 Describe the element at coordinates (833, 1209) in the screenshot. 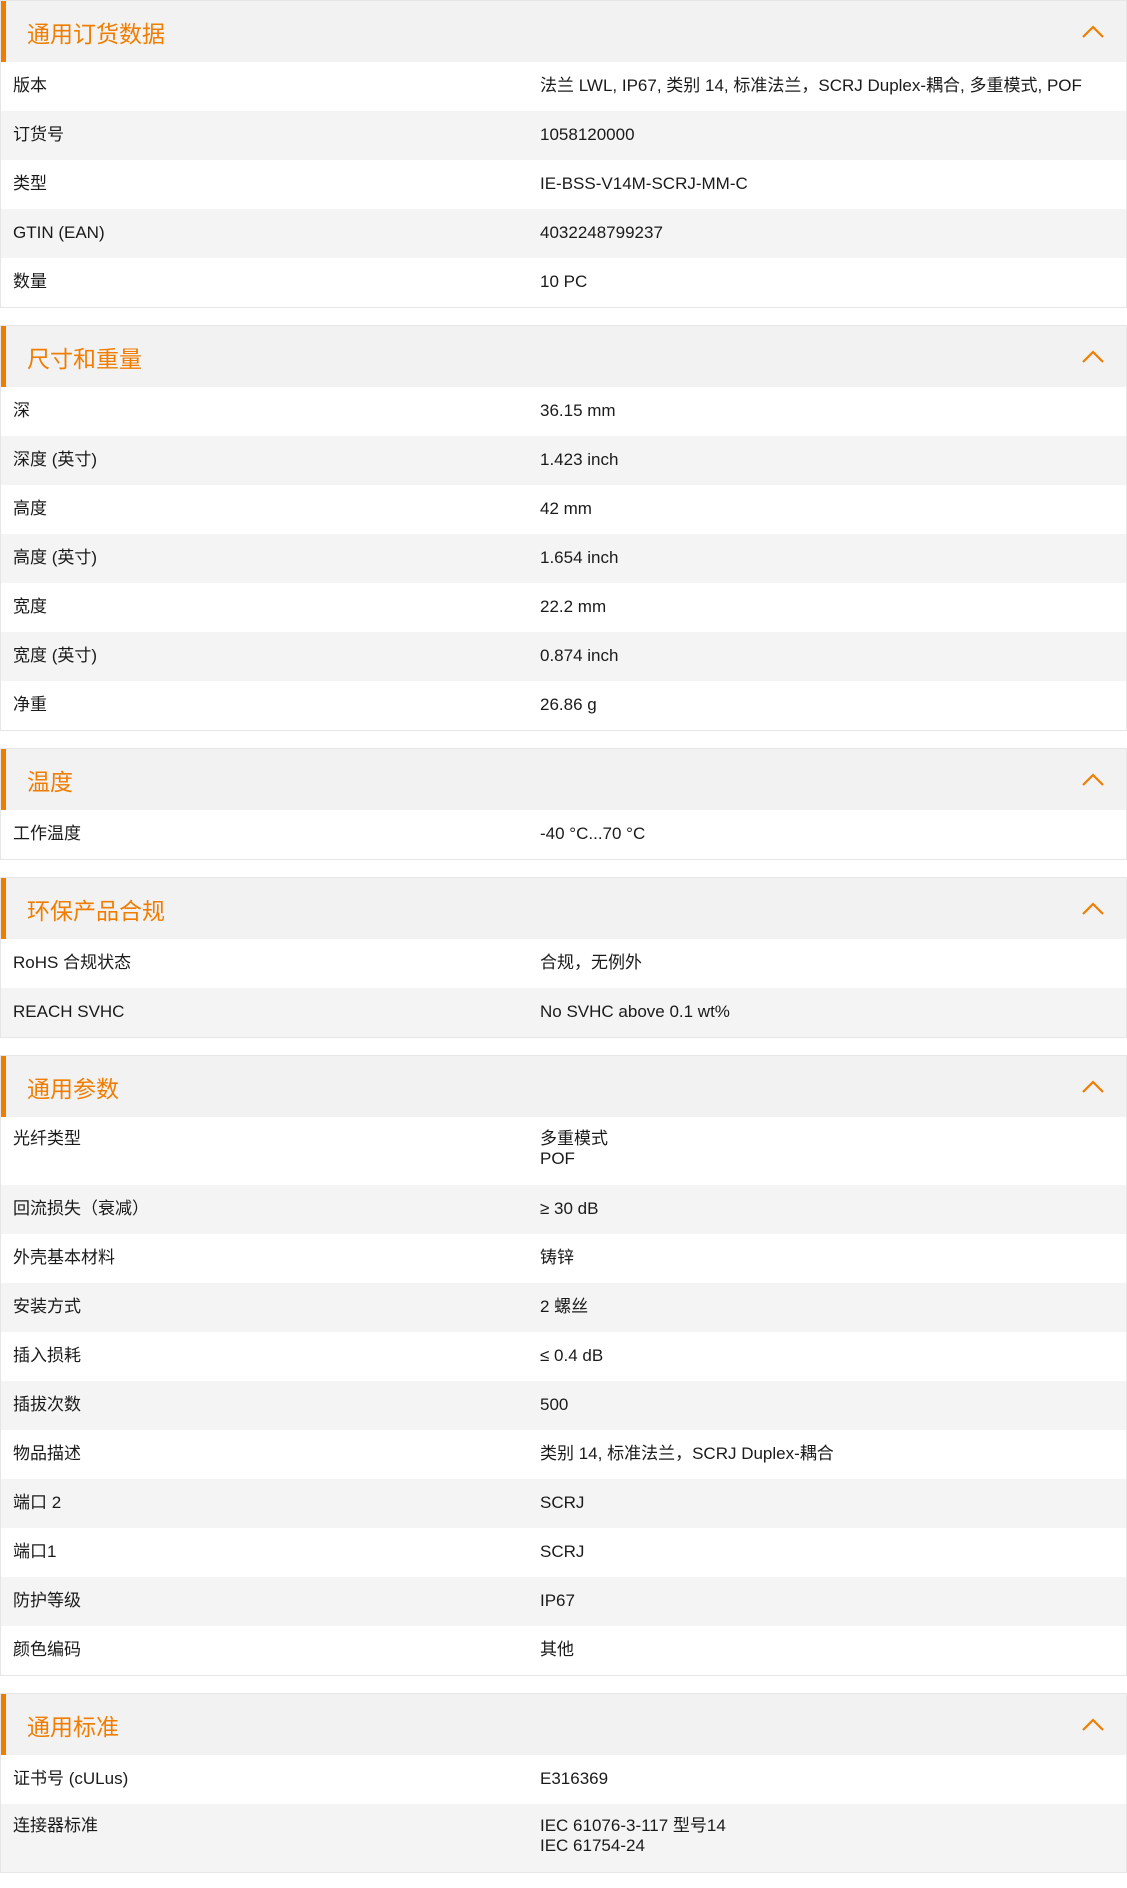

I see `spec-value: ≥ 30 dB` at that location.